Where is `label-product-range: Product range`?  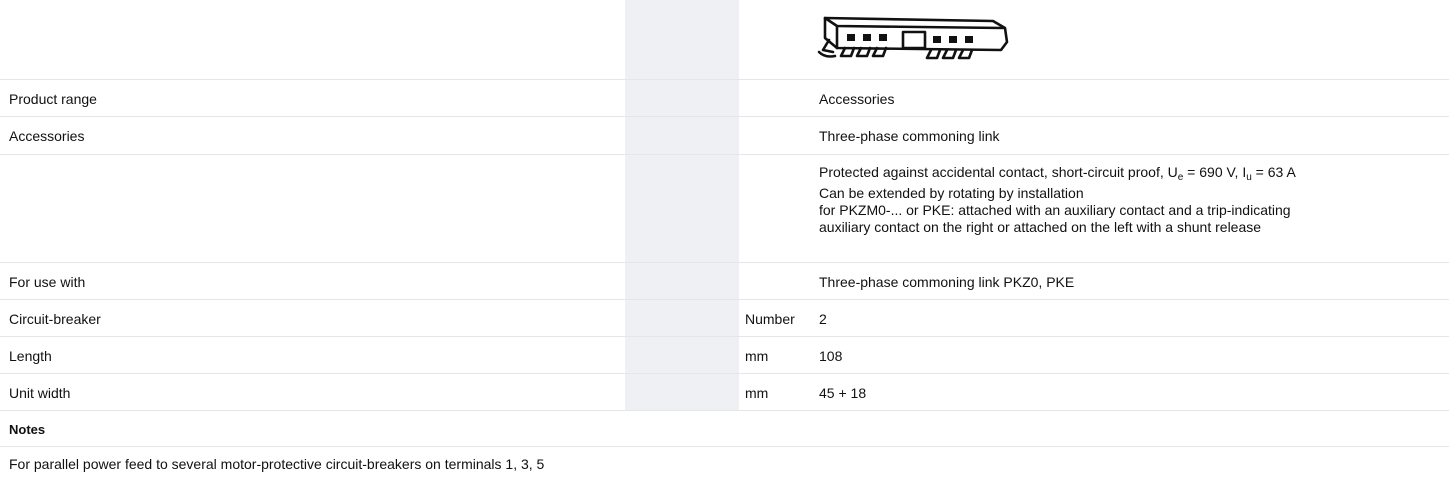 label-product-range: Product range is located at coordinates (53, 99).